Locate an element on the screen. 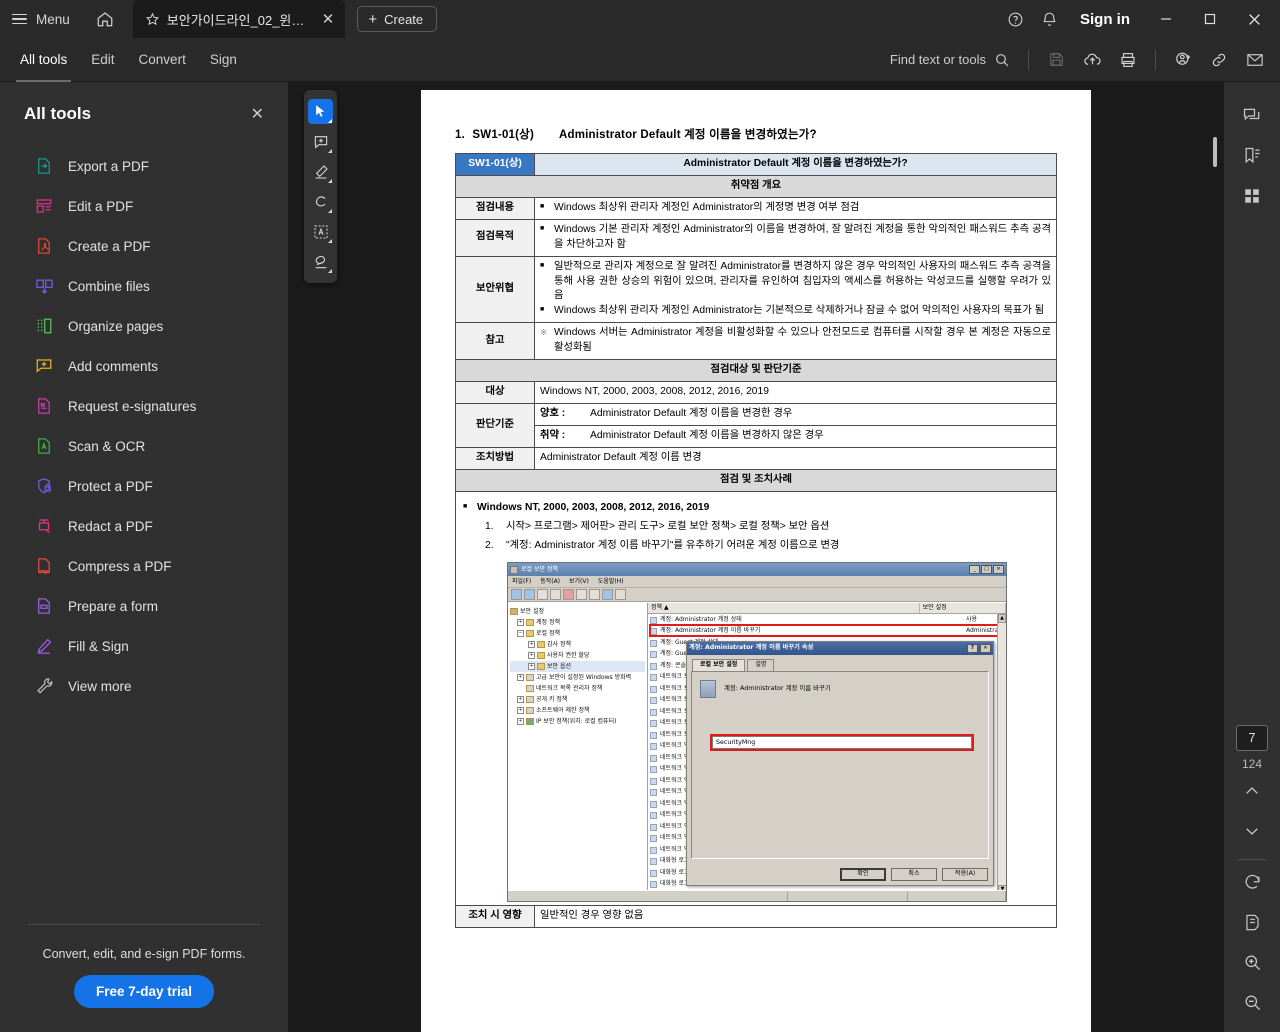 The height and width of the screenshot is (1032, 1280). window-minimize-button is located at coordinates (1166, 19).